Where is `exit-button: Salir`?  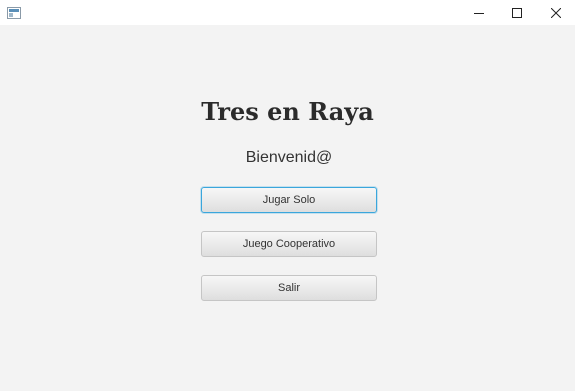 exit-button: Salir is located at coordinates (289, 288).